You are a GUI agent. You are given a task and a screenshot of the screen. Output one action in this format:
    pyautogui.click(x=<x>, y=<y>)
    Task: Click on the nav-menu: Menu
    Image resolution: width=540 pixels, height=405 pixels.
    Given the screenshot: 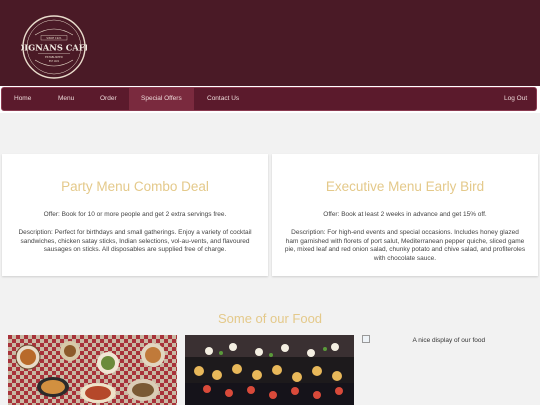 What is the action you would take?
    pyautogui.click(x=66, y=99)
    